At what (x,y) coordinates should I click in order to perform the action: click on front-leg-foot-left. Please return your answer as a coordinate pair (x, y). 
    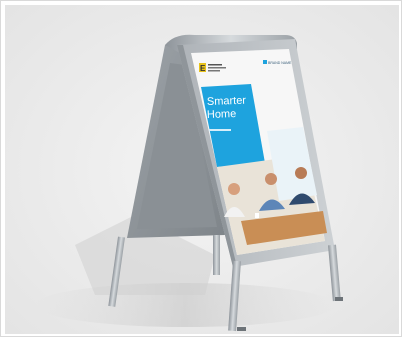
    Looking at the image, I should click on (241, 329).